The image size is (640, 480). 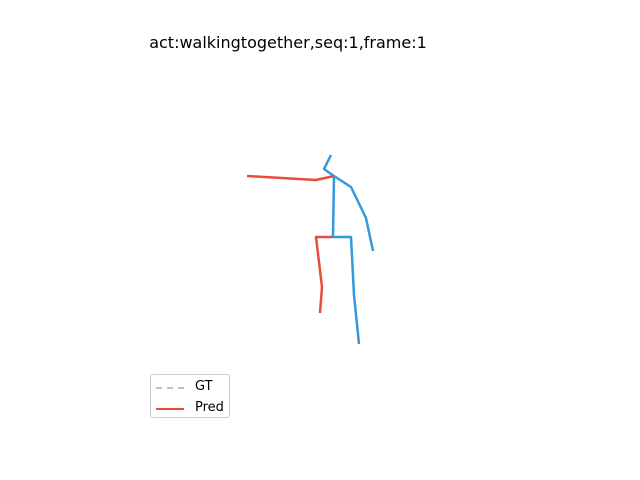 What do you see at coordinates (204, 386) in the screenshot?
I see `legend-label-gt: GT` at bounding box center [204, 386].